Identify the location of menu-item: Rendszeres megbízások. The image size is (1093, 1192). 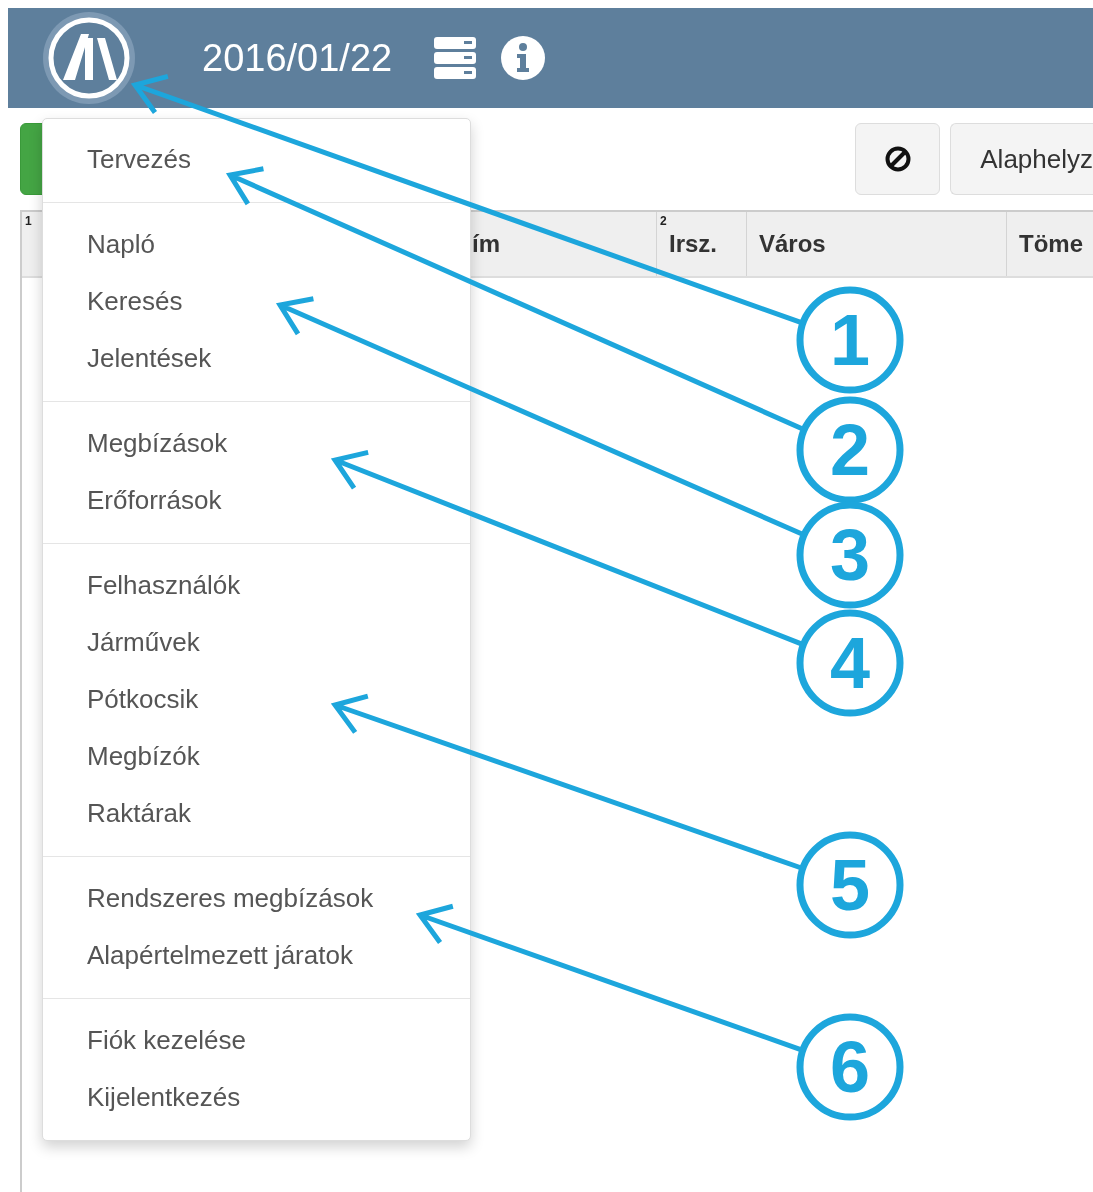
(256, 898).